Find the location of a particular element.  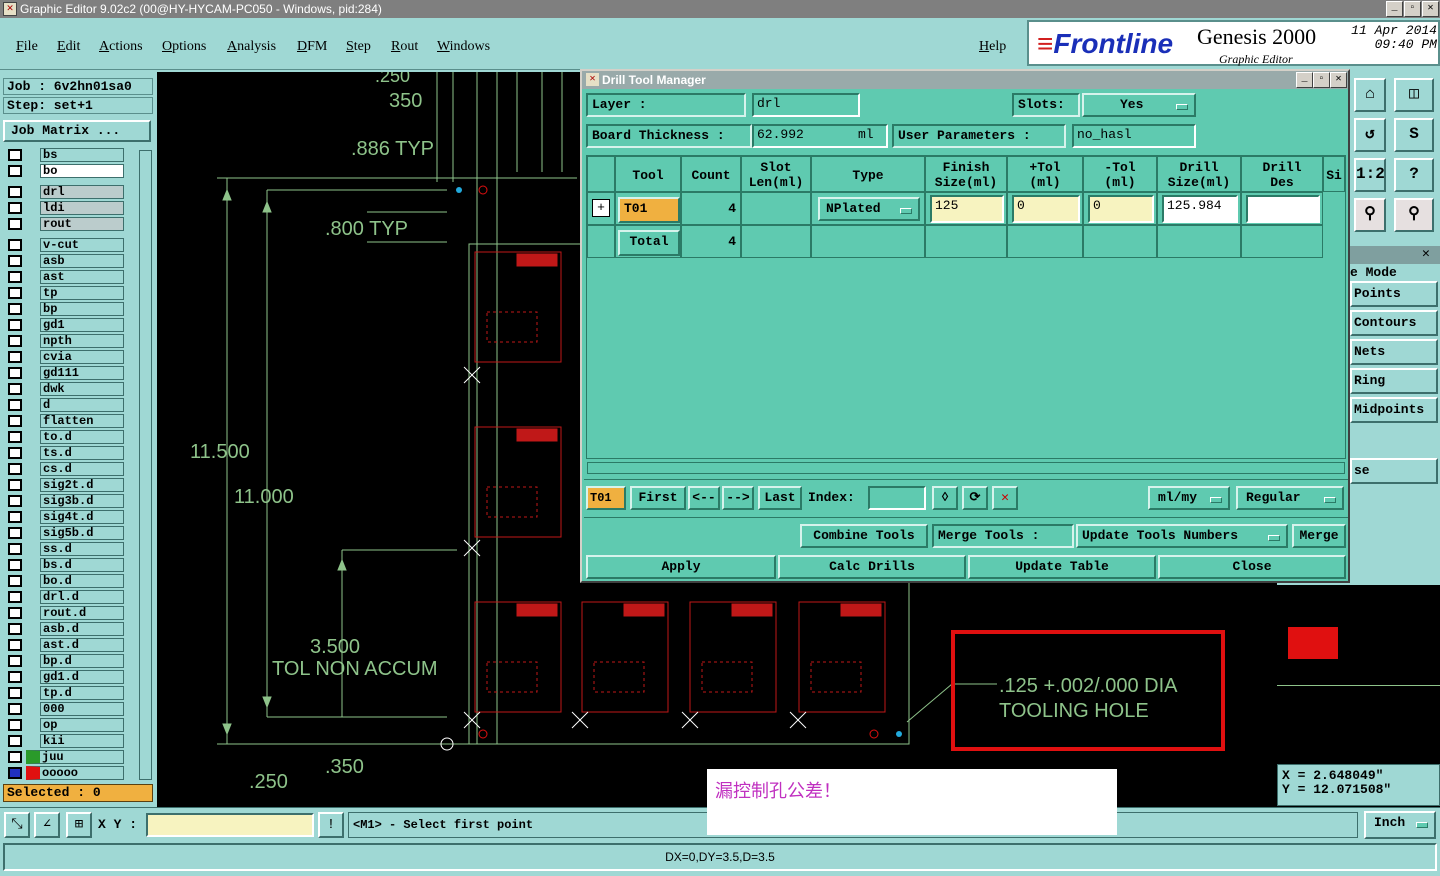

close-button: Close is located at coordinates (1252, 567).